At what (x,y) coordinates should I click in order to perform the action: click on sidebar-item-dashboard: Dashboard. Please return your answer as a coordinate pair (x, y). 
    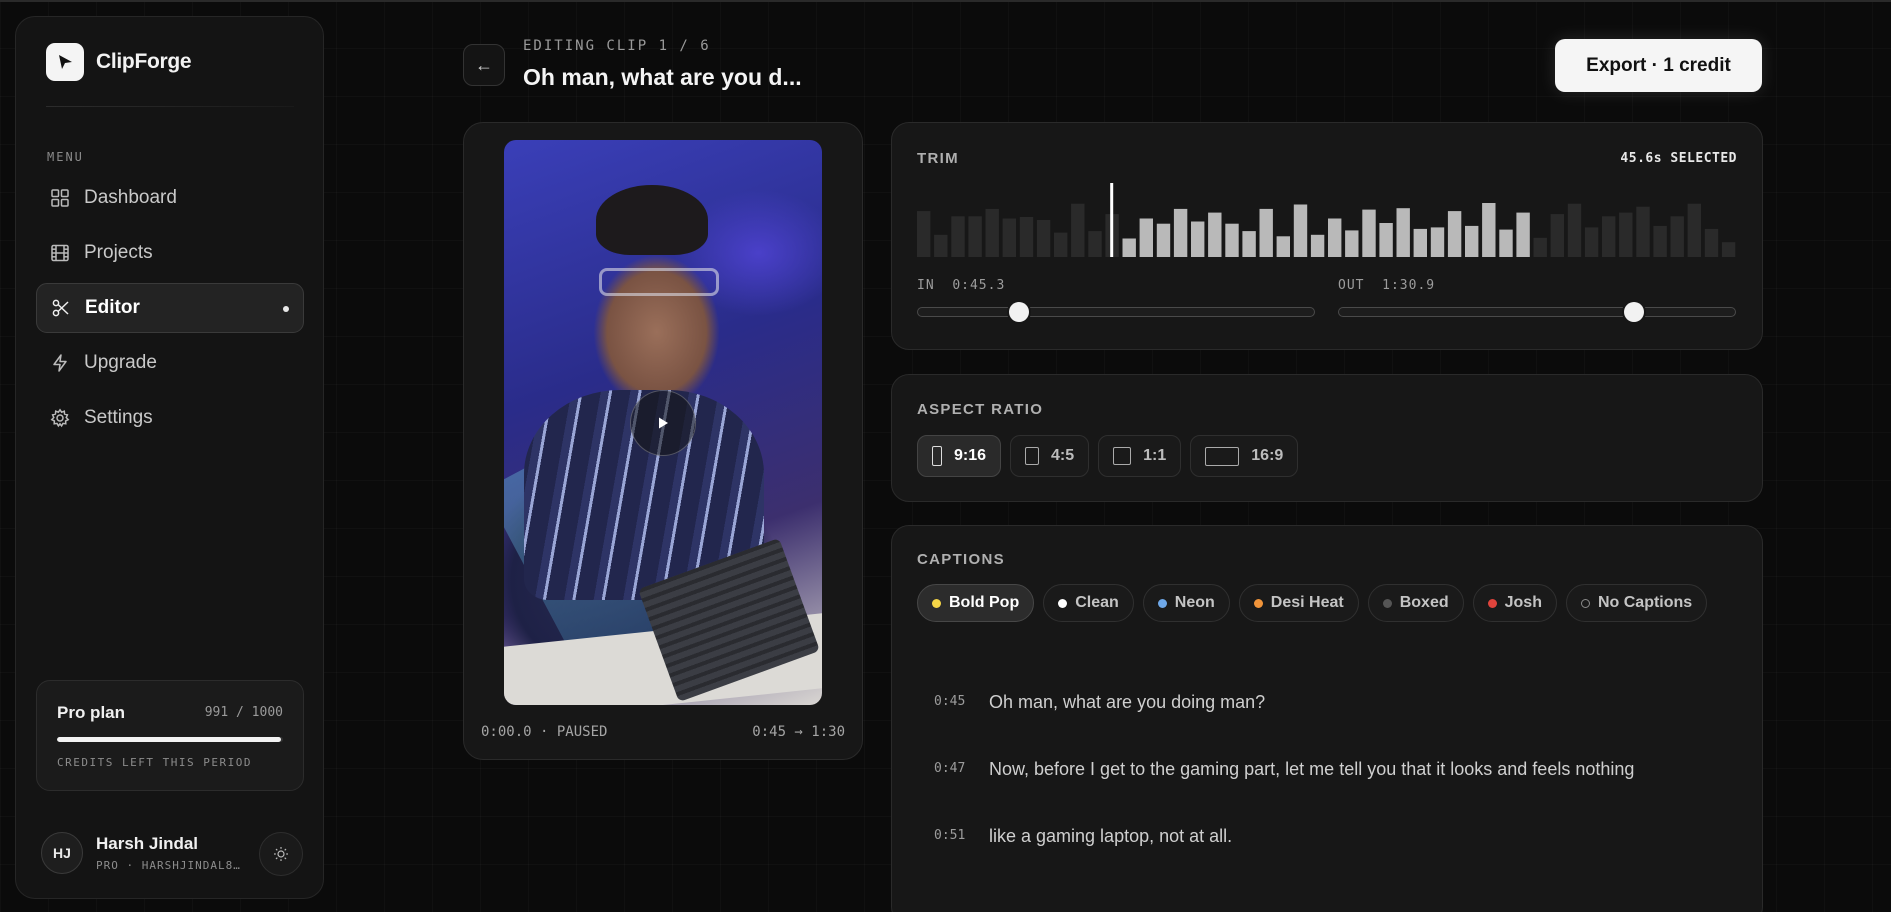
    Looking at the image, I should click on (170, 198).